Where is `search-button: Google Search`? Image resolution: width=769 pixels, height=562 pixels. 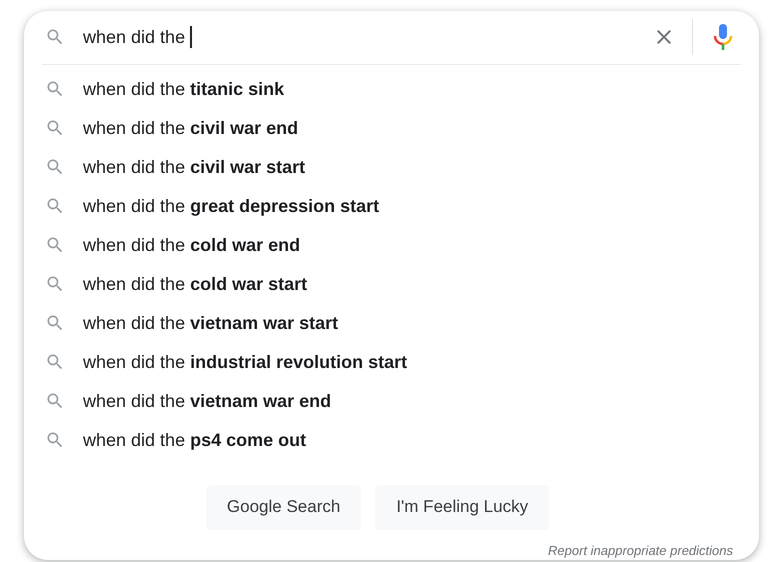
search-button: Google Search is located at coordinates (284, 507).